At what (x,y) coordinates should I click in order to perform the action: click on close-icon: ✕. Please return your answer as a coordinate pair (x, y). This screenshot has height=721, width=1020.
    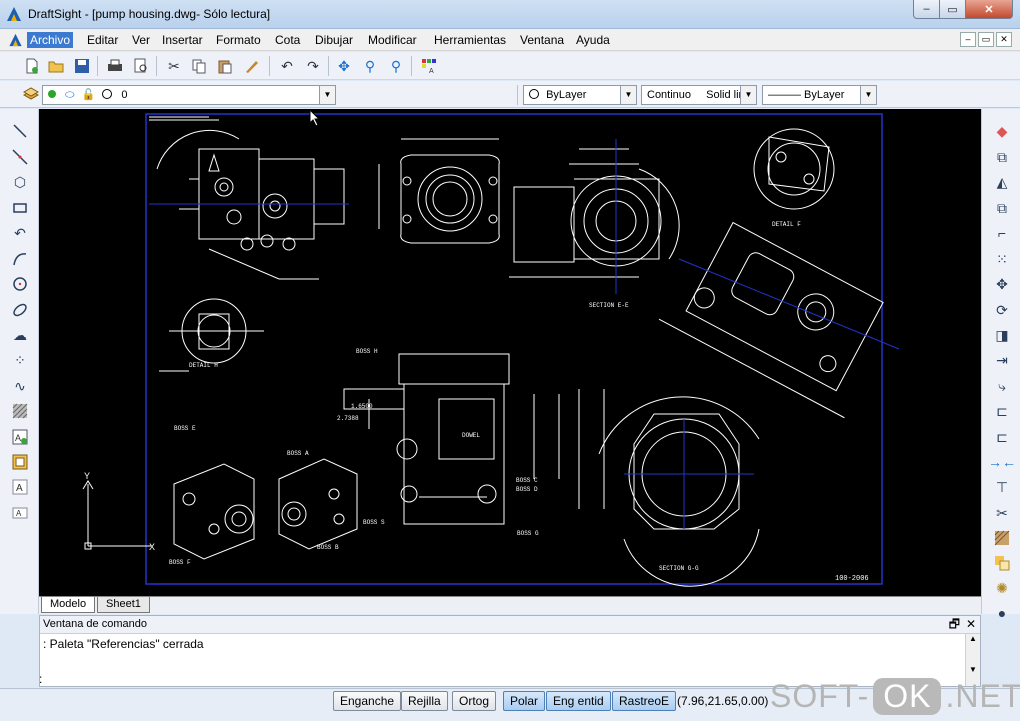
    Looking at the image, I should click on (971, 624).